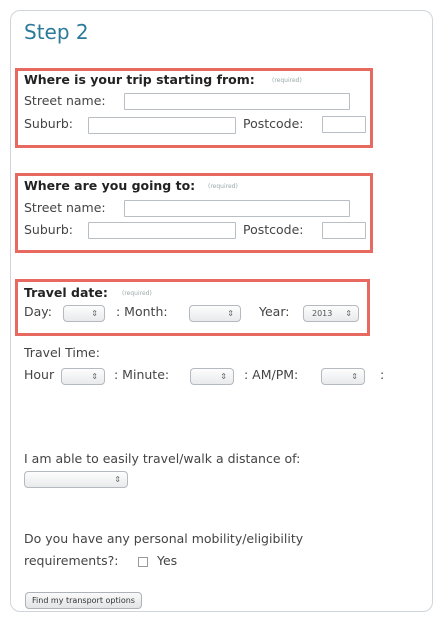 The image size is (441, 617). I want to click on destination-postcode-label: Postcode:, so click(273, 229).